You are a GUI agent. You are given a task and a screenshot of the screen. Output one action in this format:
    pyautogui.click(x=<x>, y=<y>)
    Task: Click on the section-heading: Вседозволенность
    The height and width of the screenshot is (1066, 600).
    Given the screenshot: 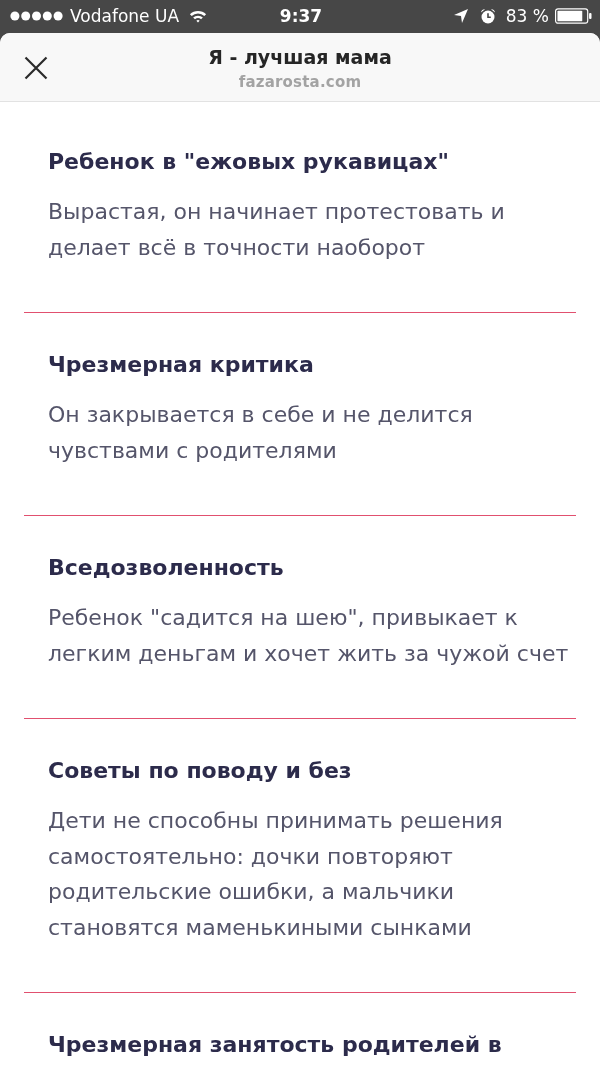 What is the action you would take?
    pyautogui.click(x=166, y=568)
    